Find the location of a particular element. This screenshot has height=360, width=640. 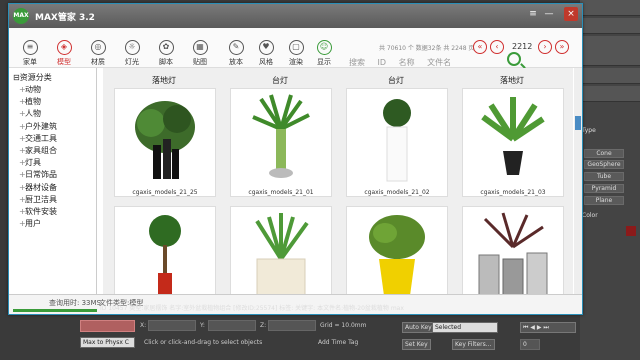

tree-item-software: +软件安装 is located at coordinates (54, 212).